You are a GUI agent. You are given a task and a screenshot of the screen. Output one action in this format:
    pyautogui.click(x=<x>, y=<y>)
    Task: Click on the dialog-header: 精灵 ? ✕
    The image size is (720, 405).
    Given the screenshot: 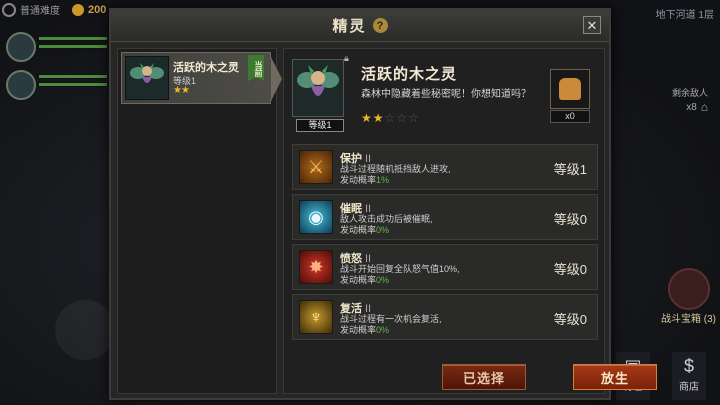 What is the action you would take?
    pyautogui.click(x=360, y=26)
    